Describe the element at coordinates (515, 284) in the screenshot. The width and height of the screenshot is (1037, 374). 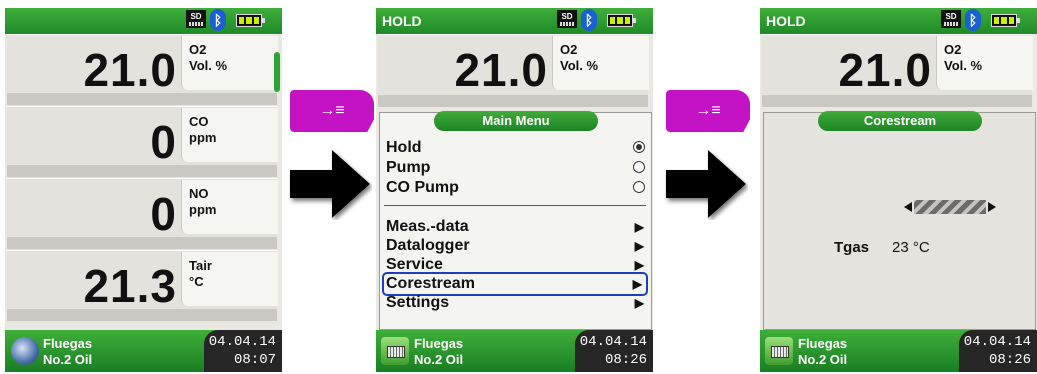
I see `menu-item-corestream: Corestream ▶` at that location.